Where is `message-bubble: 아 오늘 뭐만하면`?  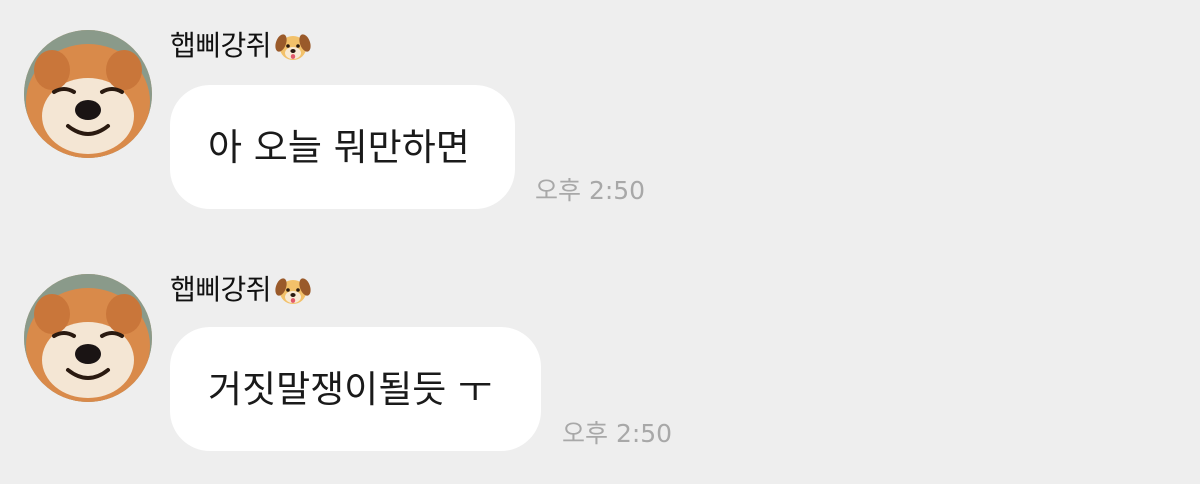
message-bubble: 아 오늘 뭐만하면 is located at coordinates (342, 147).